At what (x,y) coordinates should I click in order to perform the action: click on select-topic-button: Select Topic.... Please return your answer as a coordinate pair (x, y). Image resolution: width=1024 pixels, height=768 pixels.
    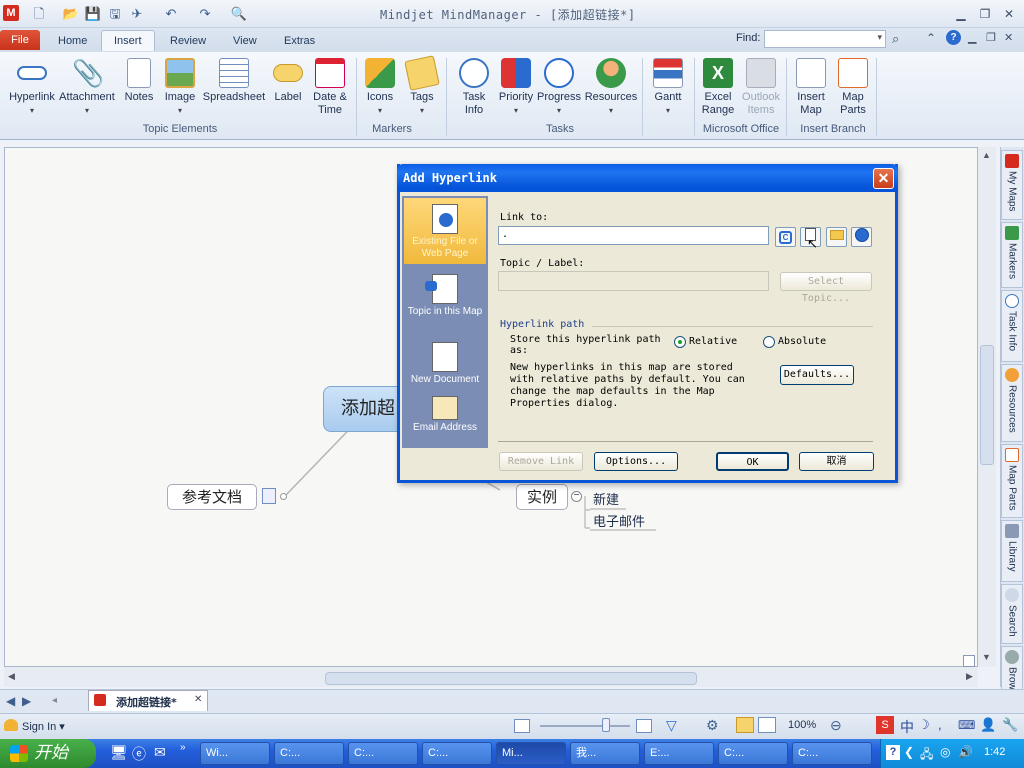
    Looking at the image, I should click on (826, 288).